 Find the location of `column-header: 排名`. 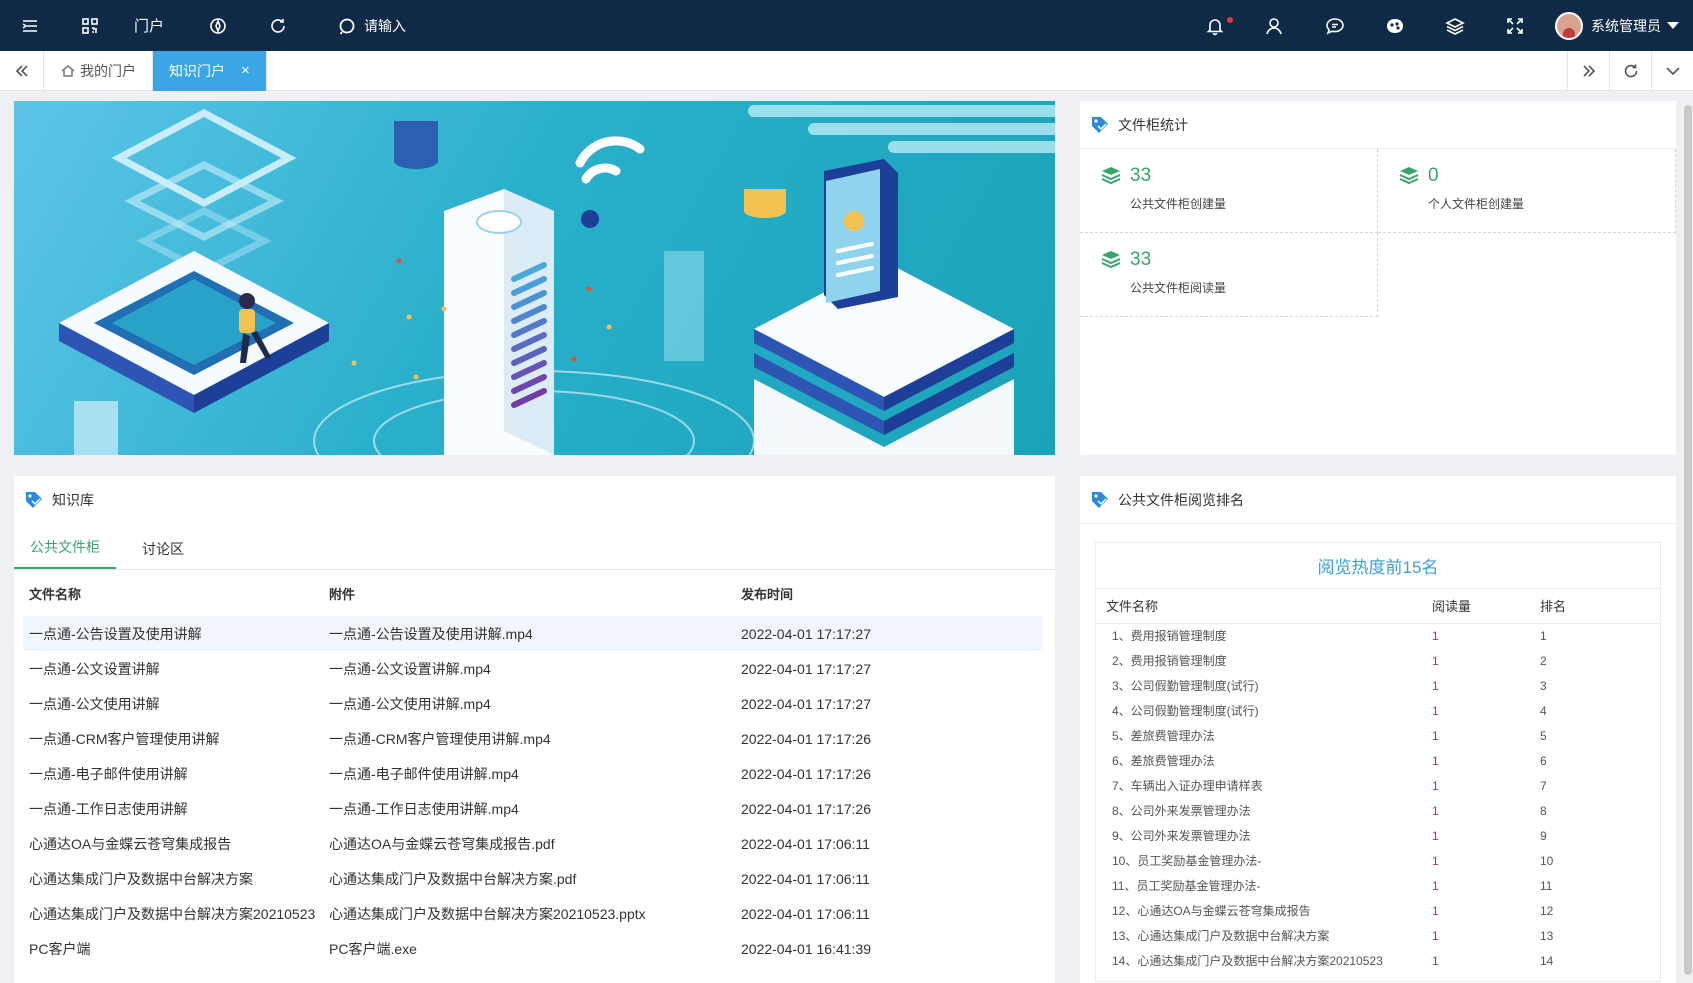

column-header: 排名 is located at coordinates (1595, 606).